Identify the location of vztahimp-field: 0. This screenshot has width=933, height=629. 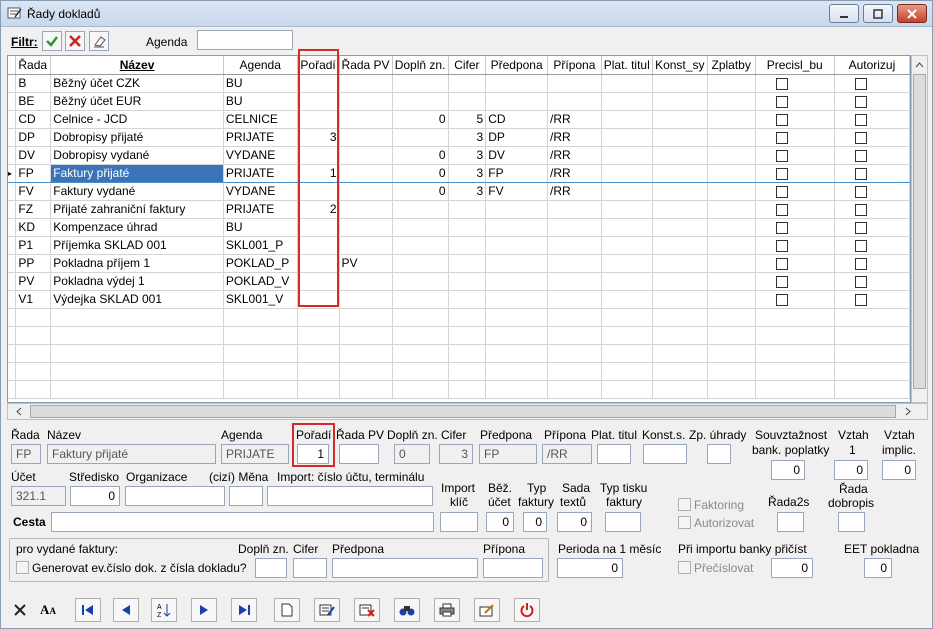
(899, 470).